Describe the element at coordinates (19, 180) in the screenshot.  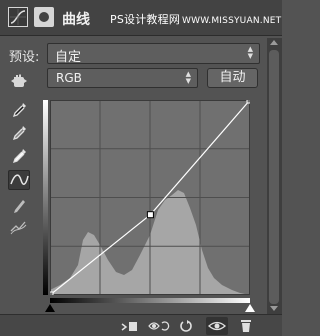
I see `curve-point-tool-icon` at that location.